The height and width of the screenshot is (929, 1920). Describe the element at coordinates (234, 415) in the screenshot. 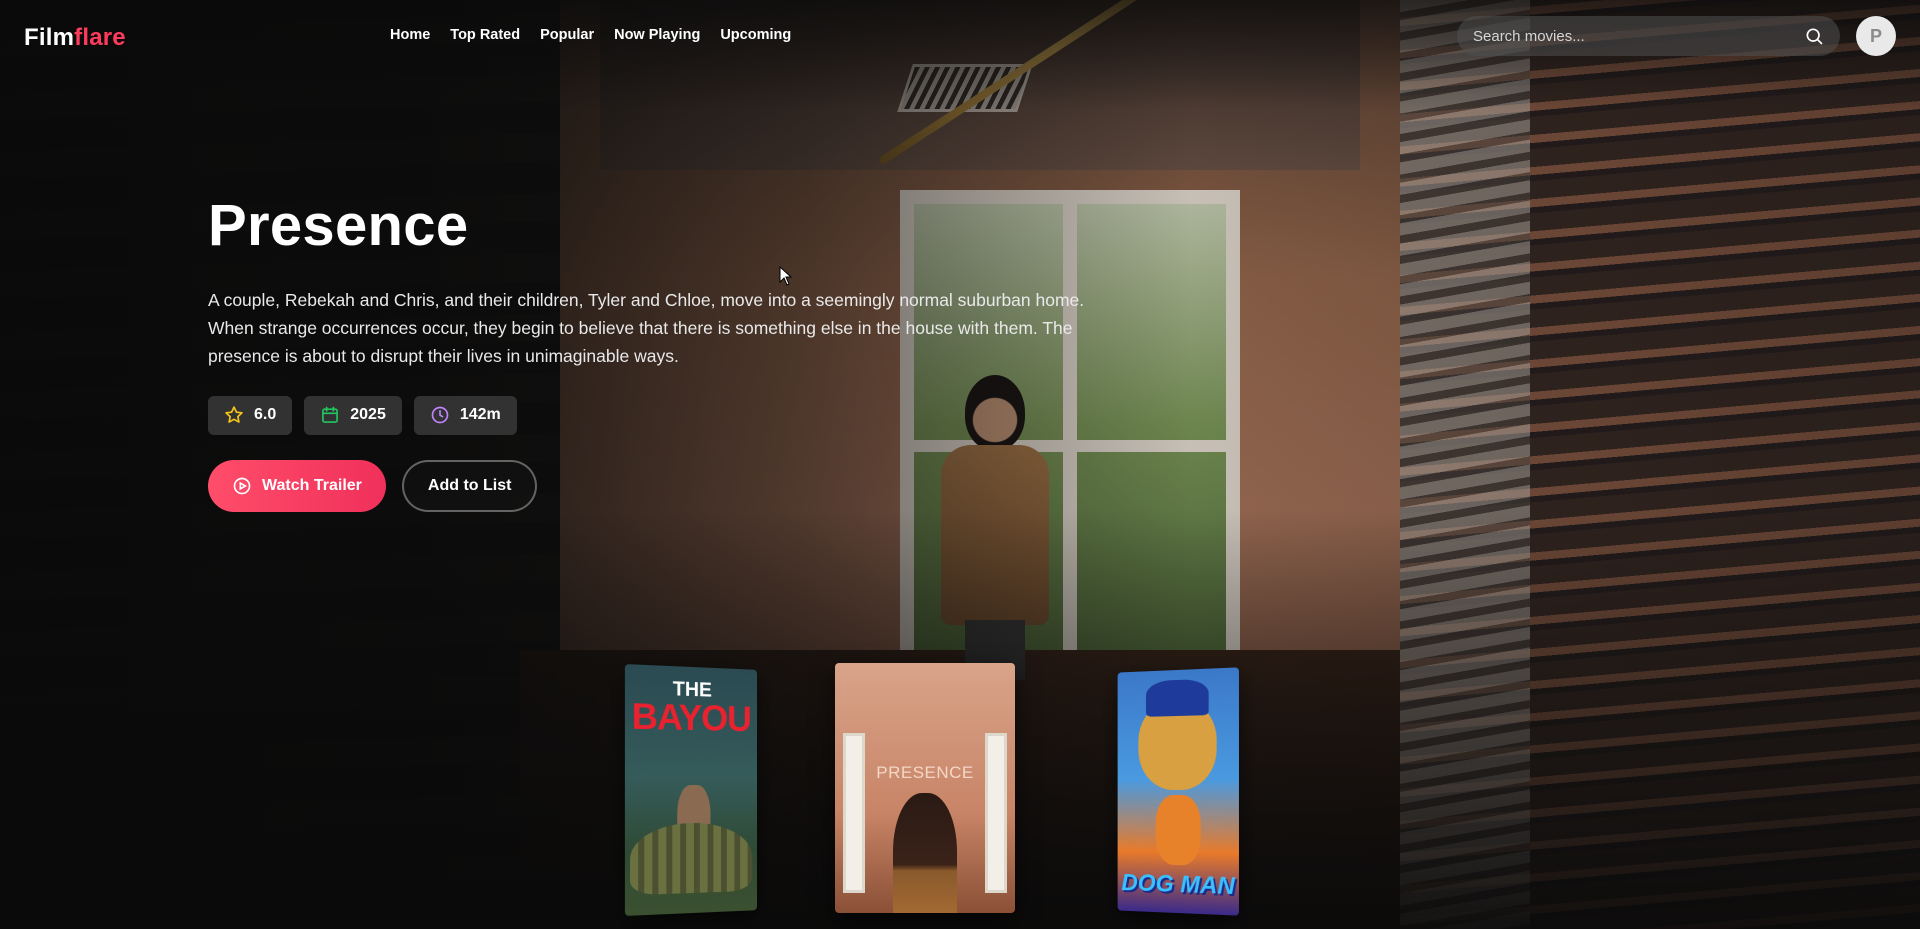

I see `star-icon` at that location.